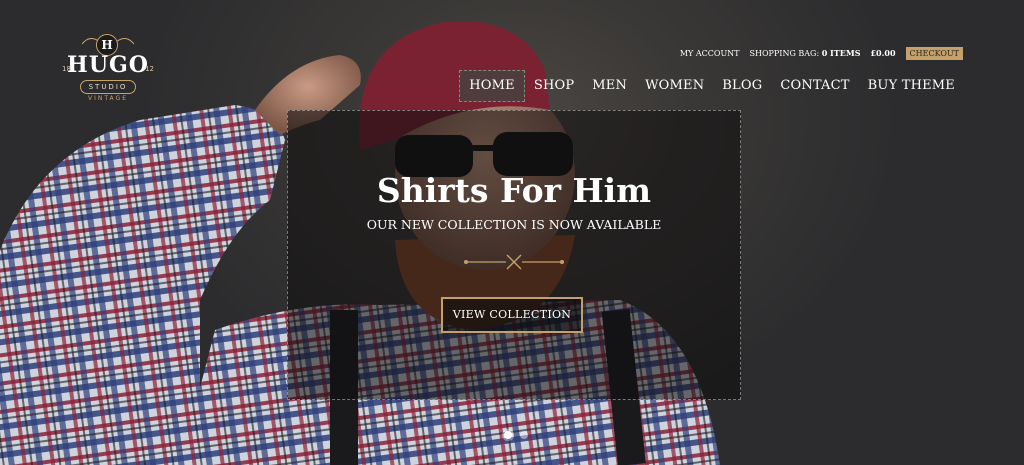  I want to click on shopping-bag-count: 0 ITEMS, so click(841, 53).